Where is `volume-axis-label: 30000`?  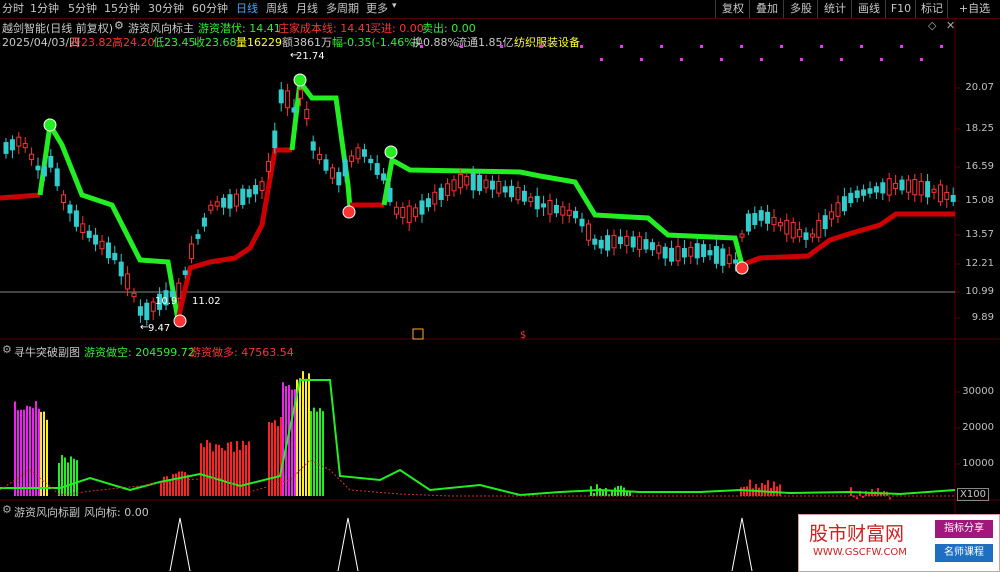 volume-axis-label: 30000 is located at coordinates (978, 391).